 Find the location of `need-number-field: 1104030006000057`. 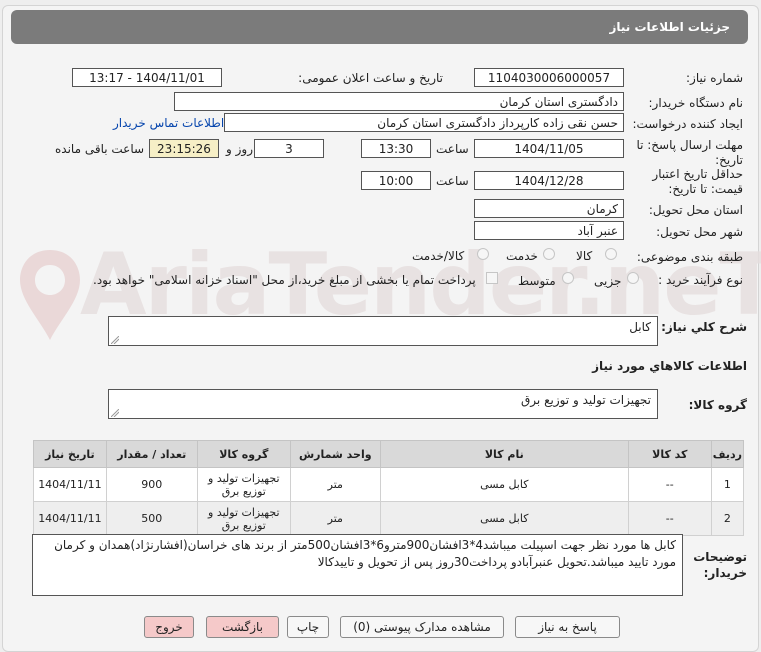

need-number-field: 1104030006000057 is located at coordinates (549, 77).